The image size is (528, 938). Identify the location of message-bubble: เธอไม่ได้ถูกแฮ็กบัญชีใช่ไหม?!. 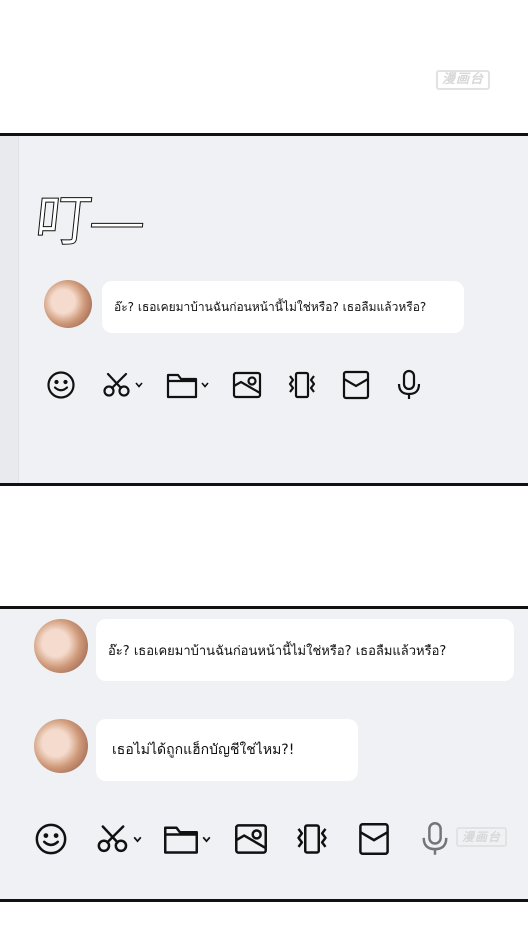
(227, 750).